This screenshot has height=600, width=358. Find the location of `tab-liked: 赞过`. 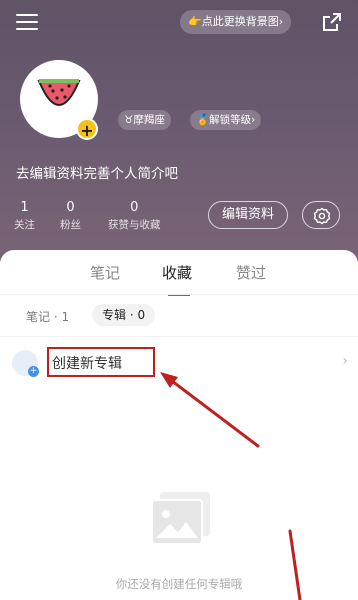

tab-liked: 赞过 is located at coordinates (251, 272).